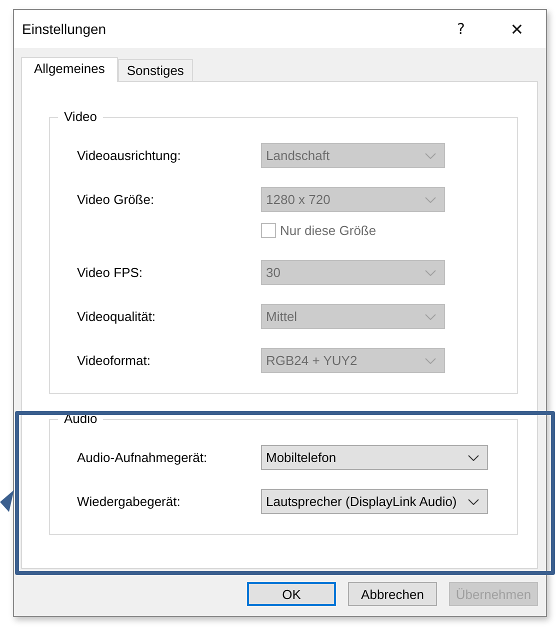  What do you see at coordinates (142, 457) in the screenshot?
I see `field-label: Audio-Aufnahmegerät:` at bounding box center [142, 457].